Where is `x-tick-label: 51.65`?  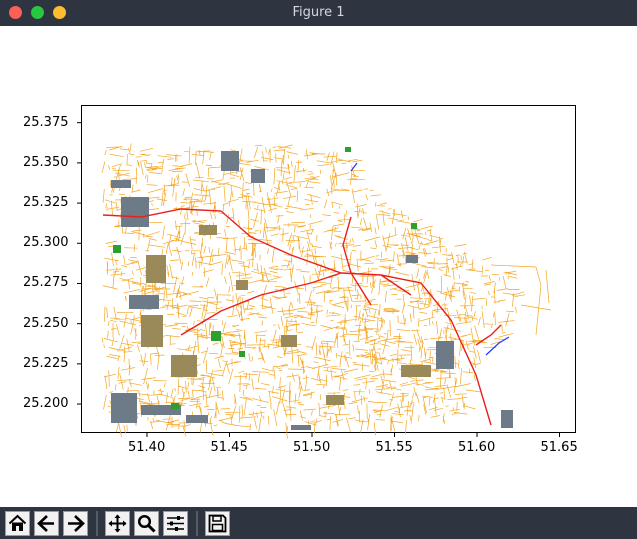 x-tick-label: 51.65 is located at coordinates (559, 447).